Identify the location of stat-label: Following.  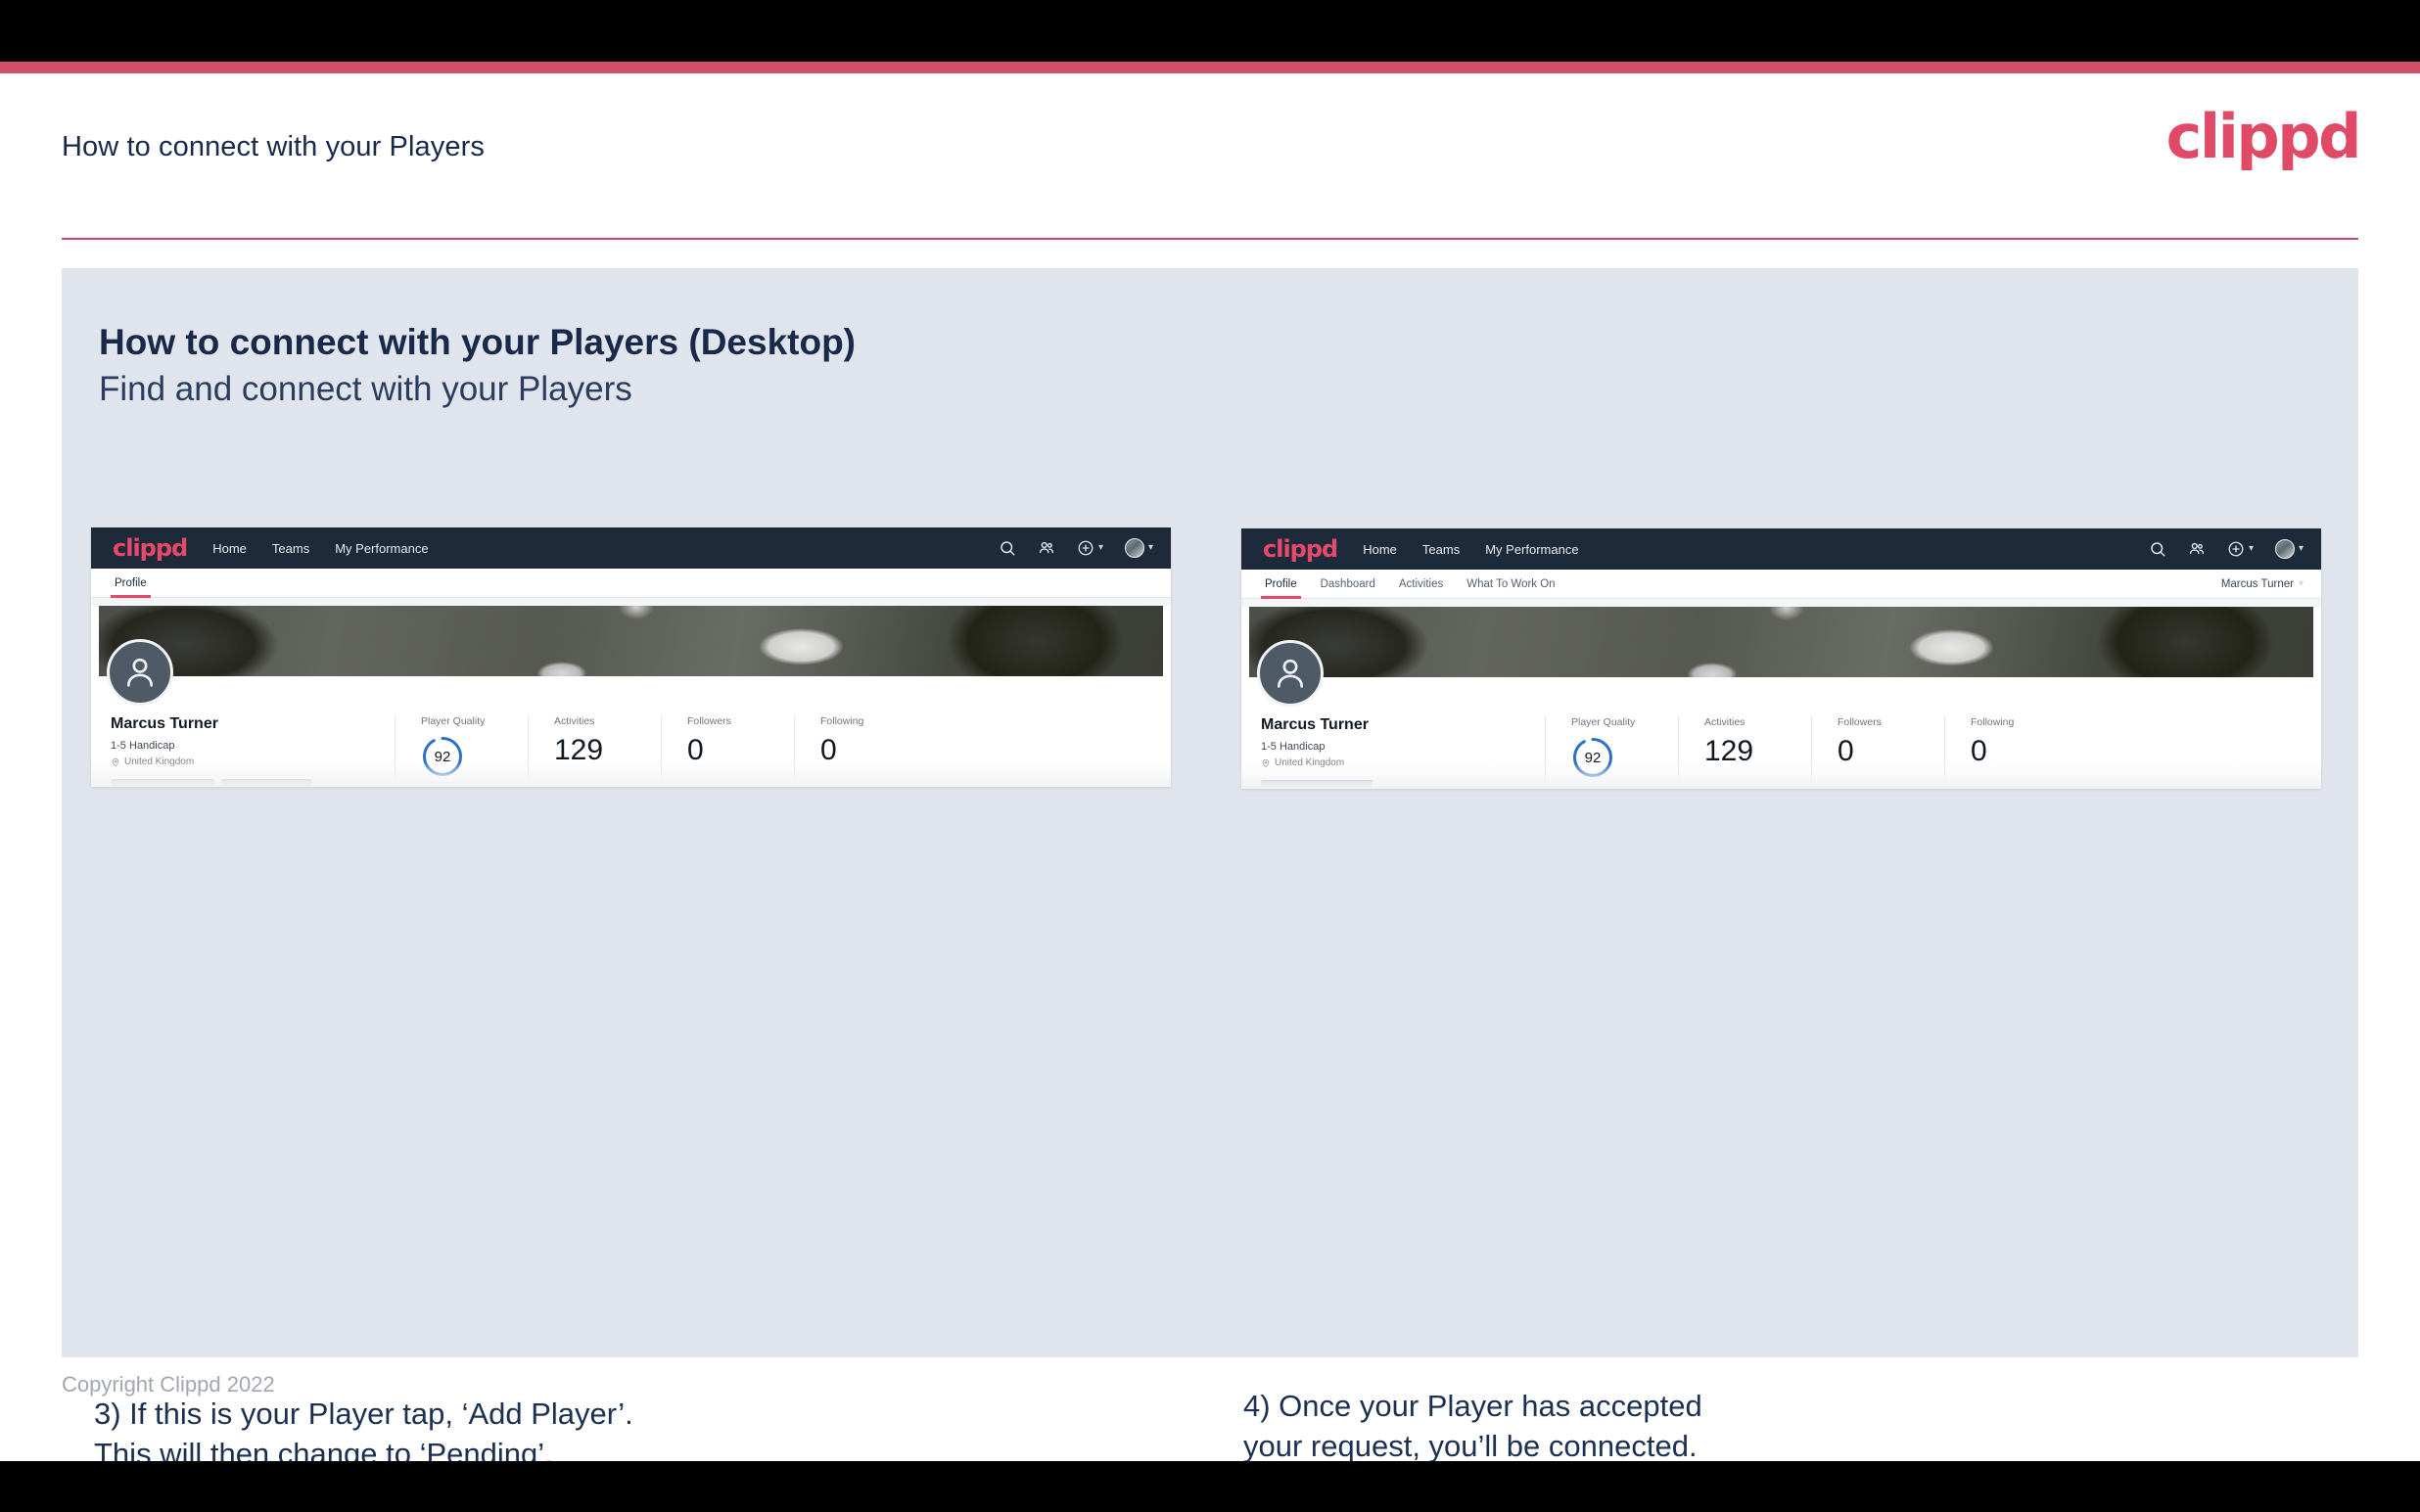
(842, 721).